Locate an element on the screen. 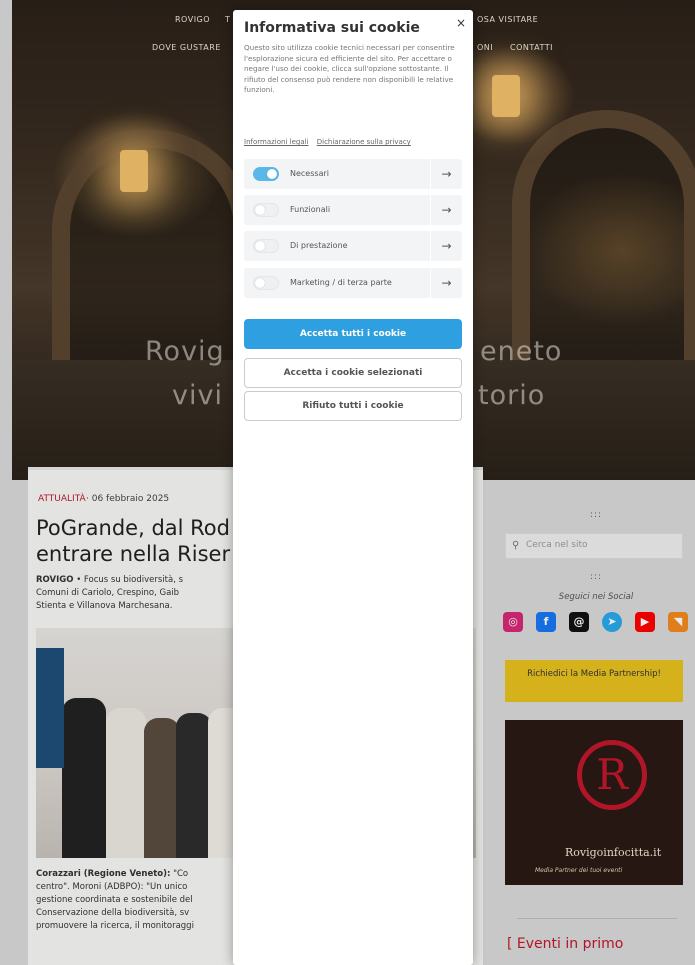 The image size is (695, 965). cookie-category-marketing: Marketing / di terza parte → is located at coordinates (353, 283).